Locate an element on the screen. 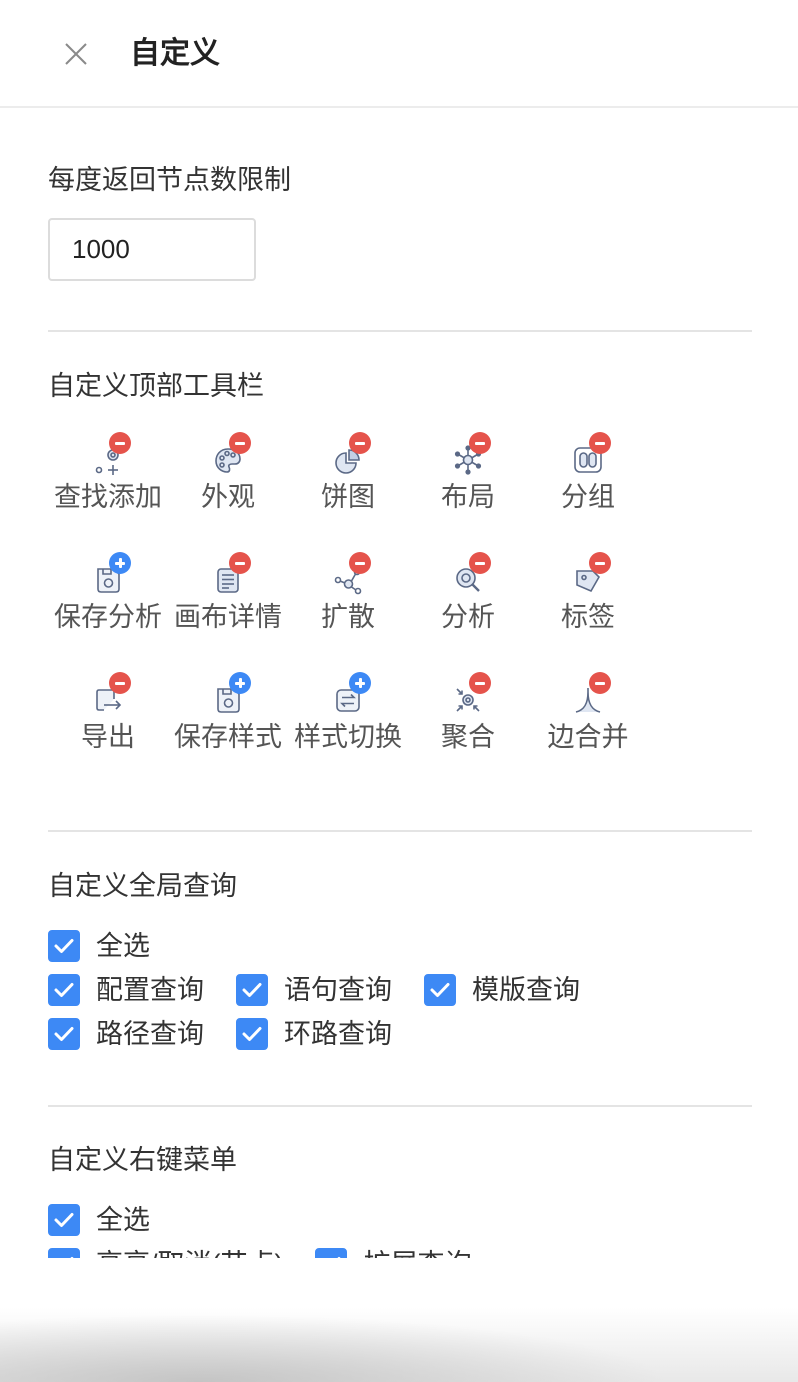 This screenshot has height=1382, width=798. checkbox-row: 高亮/取消(节点) 扩展查询 is located at coordinates (275, 1250).